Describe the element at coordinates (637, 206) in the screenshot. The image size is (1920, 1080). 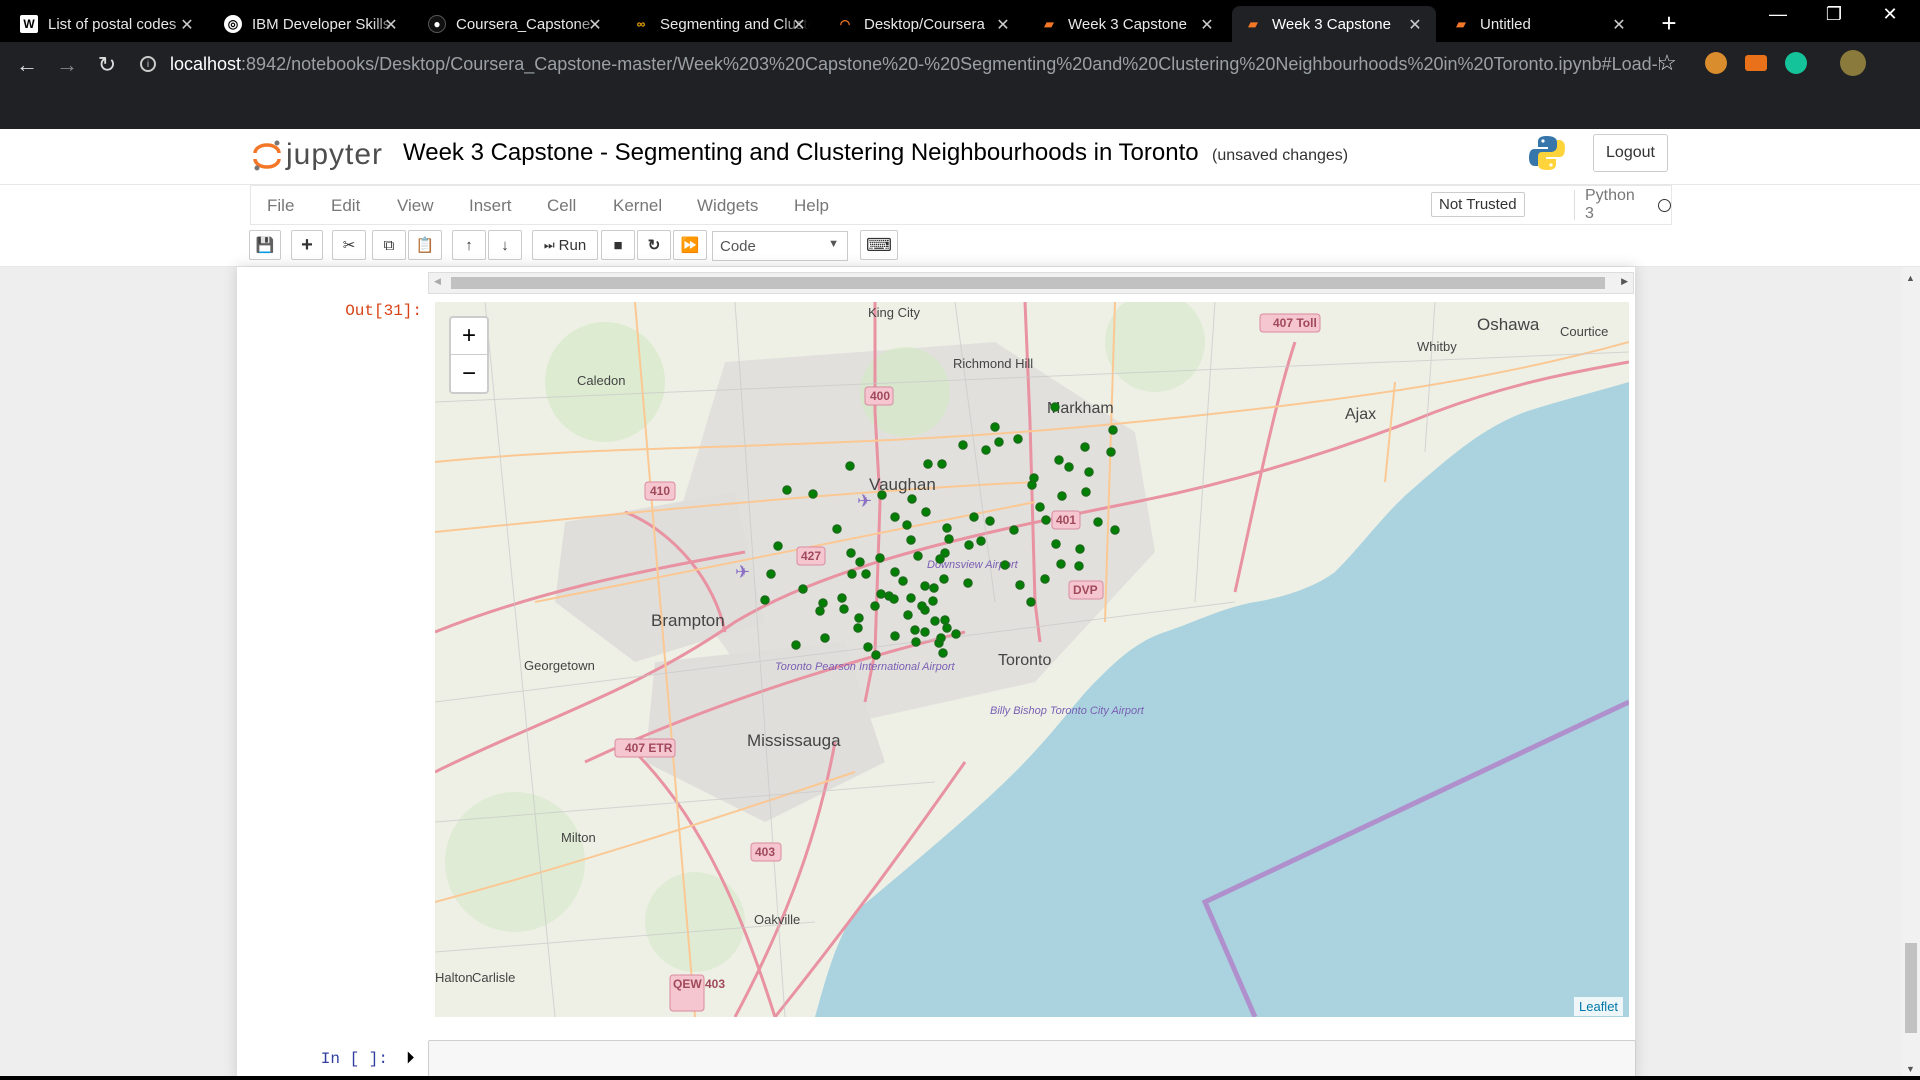
I see `menu-kernel: Kernel` at that location.